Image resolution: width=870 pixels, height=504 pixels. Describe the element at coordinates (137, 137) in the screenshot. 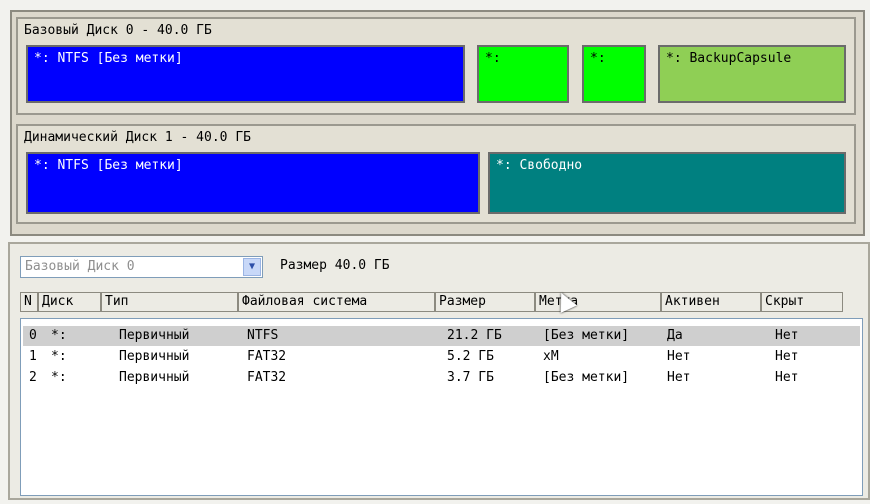

I see `disk-1-title: Динамический Диск 1 - 40.0 ГБ` at that location.